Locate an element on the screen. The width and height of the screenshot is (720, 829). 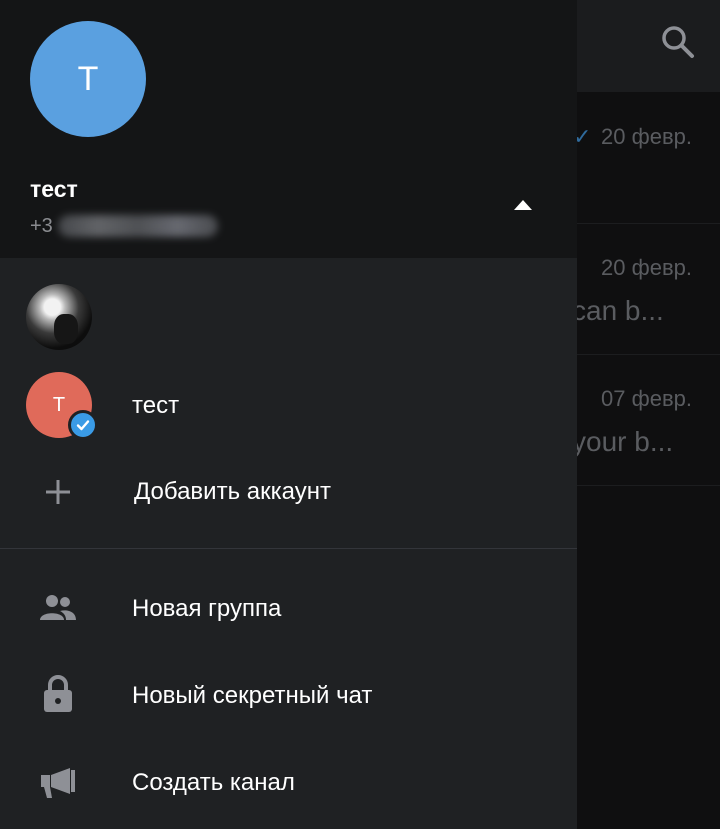
profile-phone: +3 is located at coordinates (41, 226).